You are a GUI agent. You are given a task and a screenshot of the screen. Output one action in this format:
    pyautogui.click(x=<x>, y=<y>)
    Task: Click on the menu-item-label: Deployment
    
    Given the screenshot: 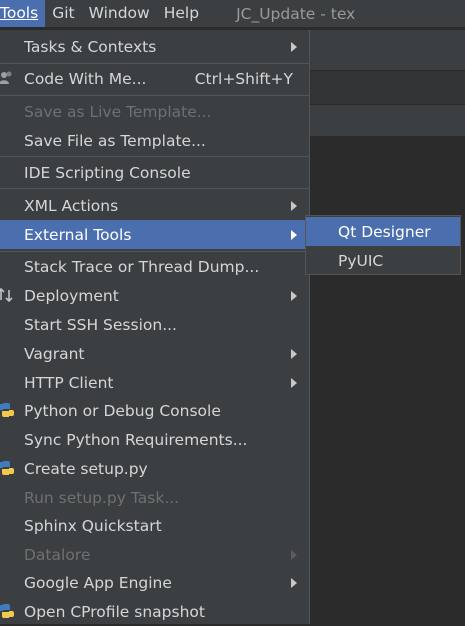 What is the action you would take?
    pyautogui.click(x=71, y=295)
    